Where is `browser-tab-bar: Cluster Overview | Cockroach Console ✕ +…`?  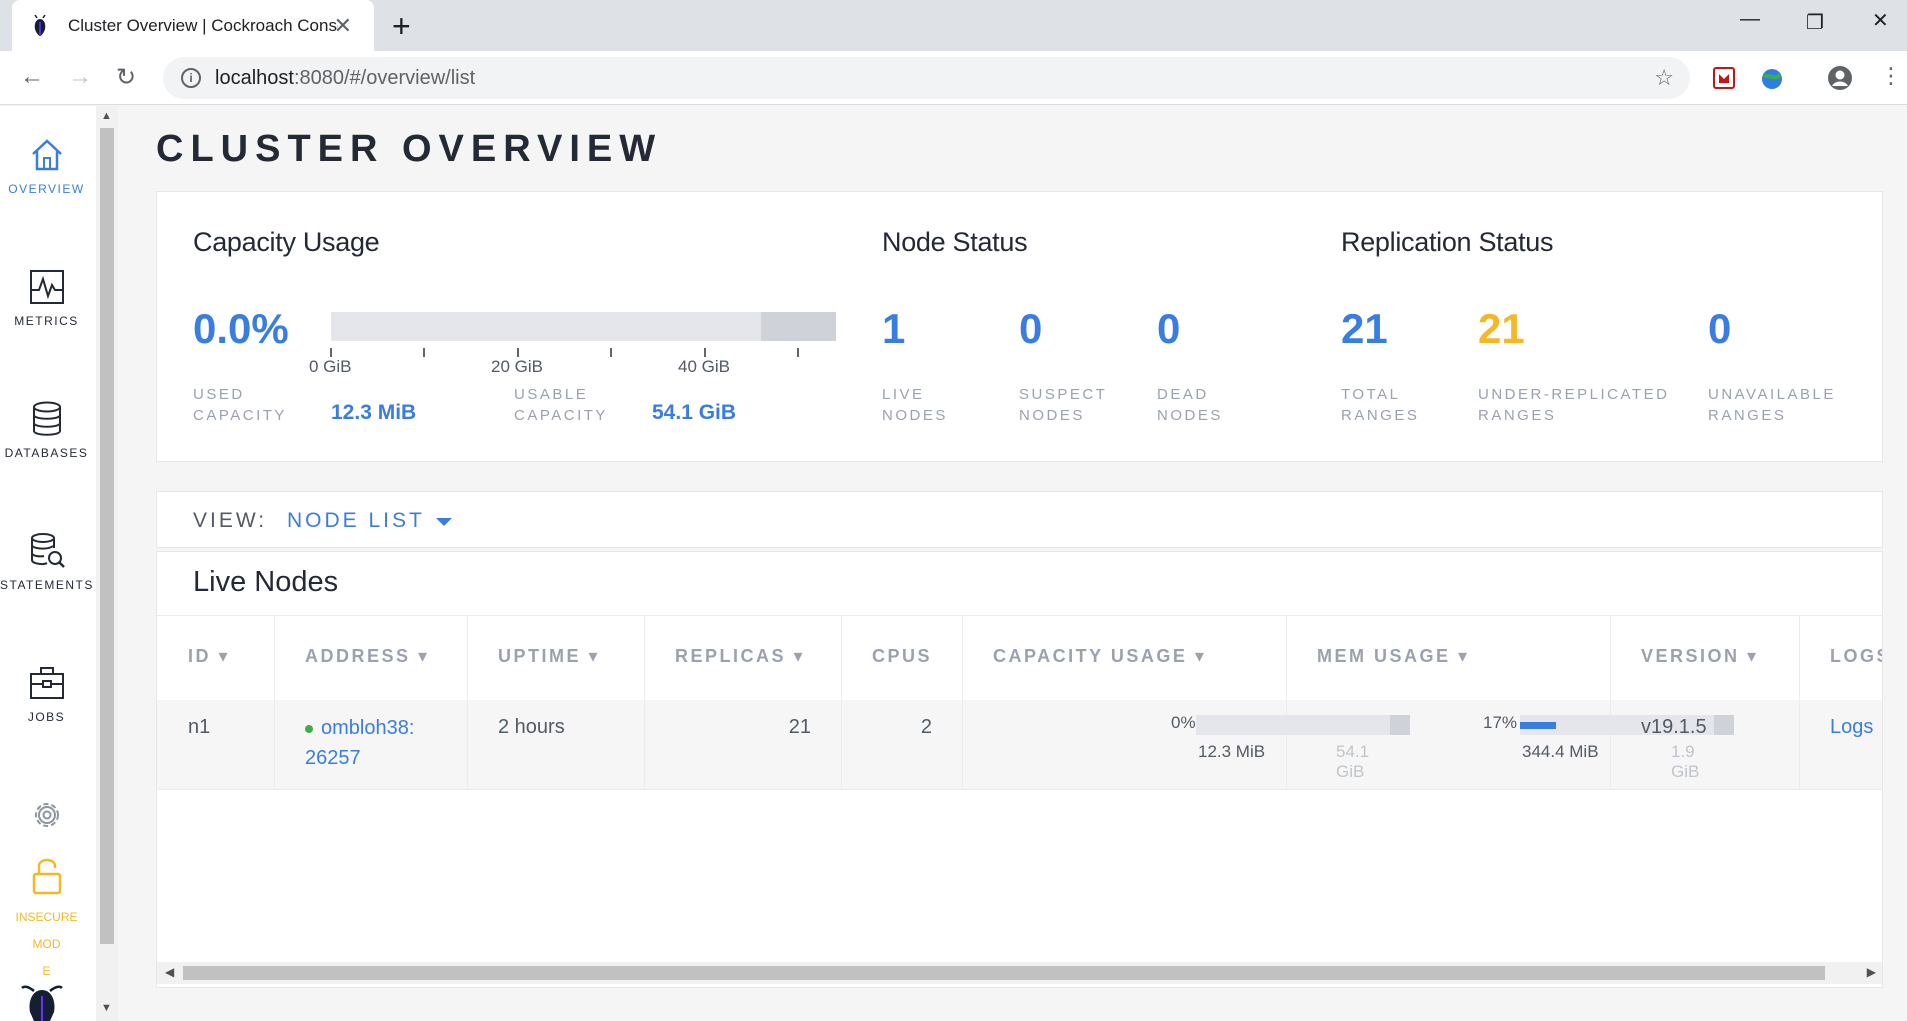 browser-tab-bar: Cluster Overview | Cockroach Console ✕ +… is located at coordinates (953, 25).